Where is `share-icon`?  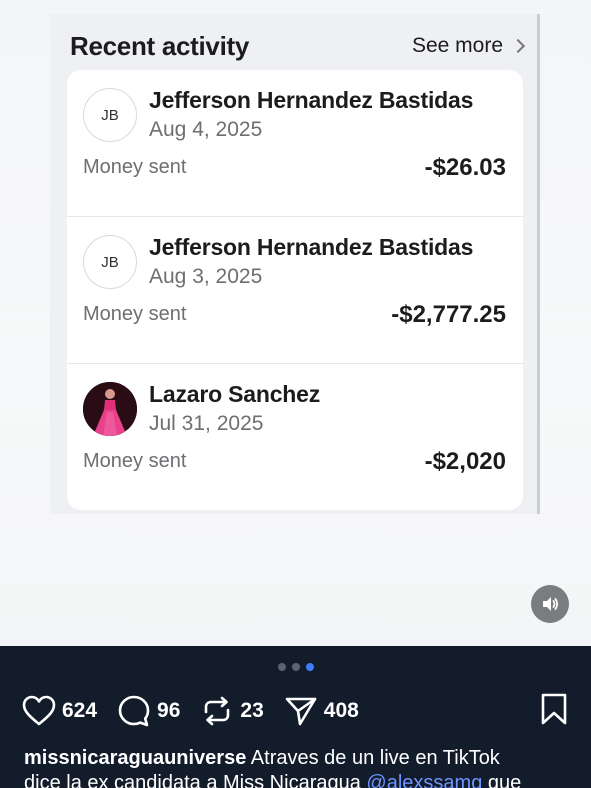 share-icon is located at coordinates (301, 711).